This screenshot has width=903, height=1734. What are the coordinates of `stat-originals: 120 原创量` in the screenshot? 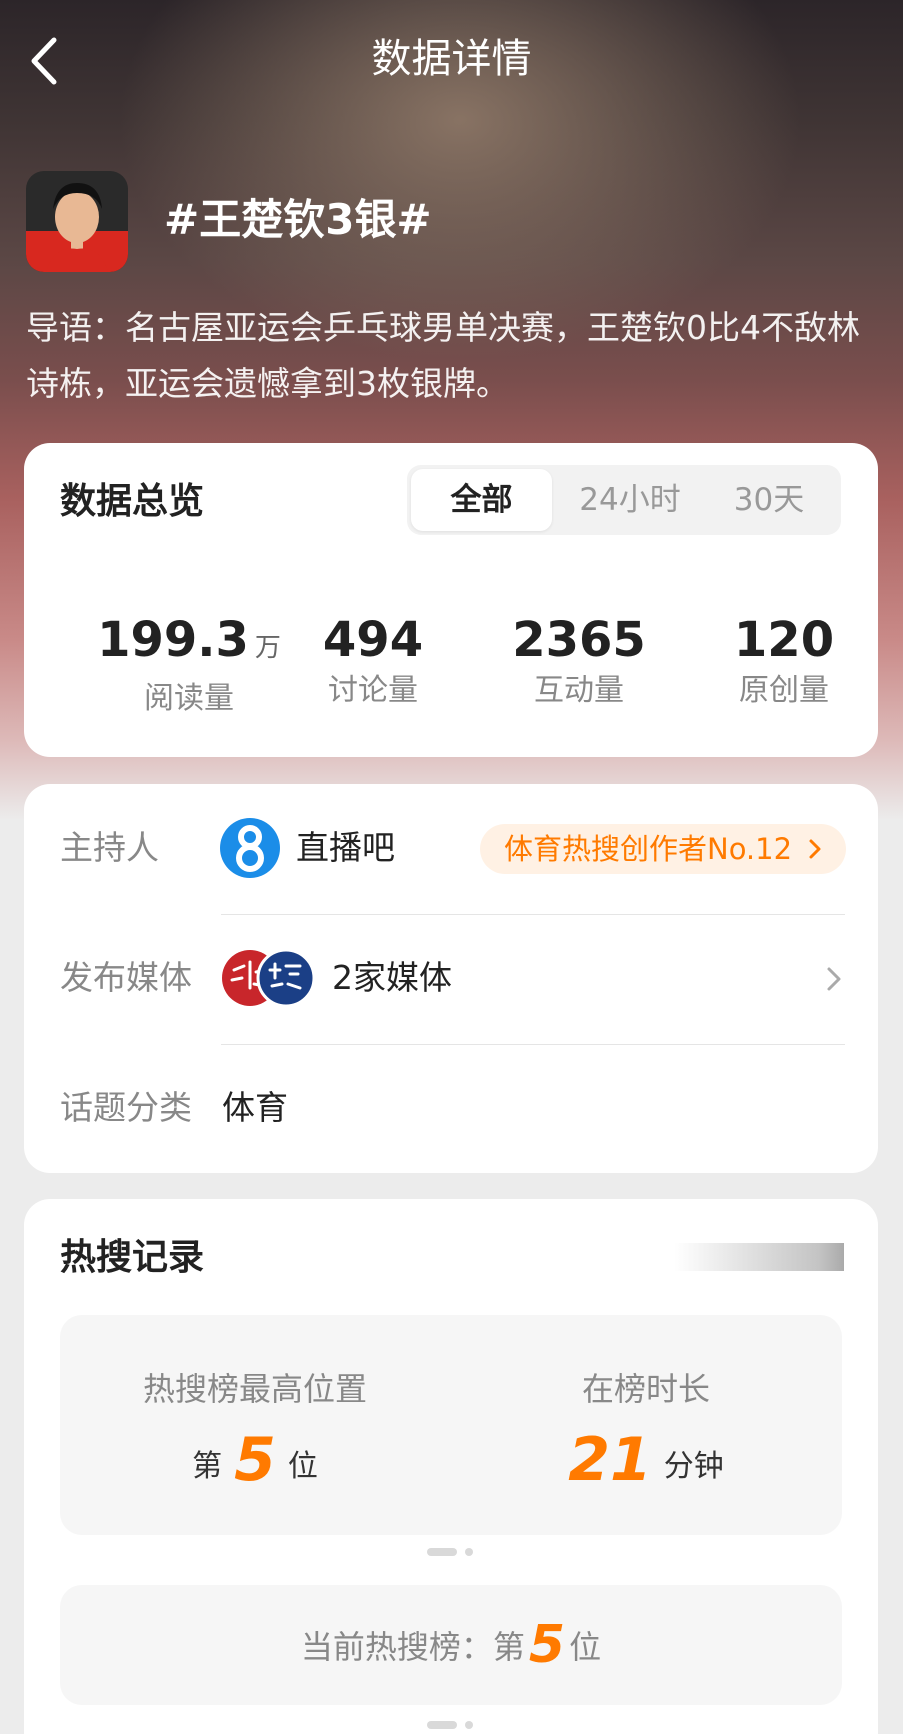 It's located at (784, 661).